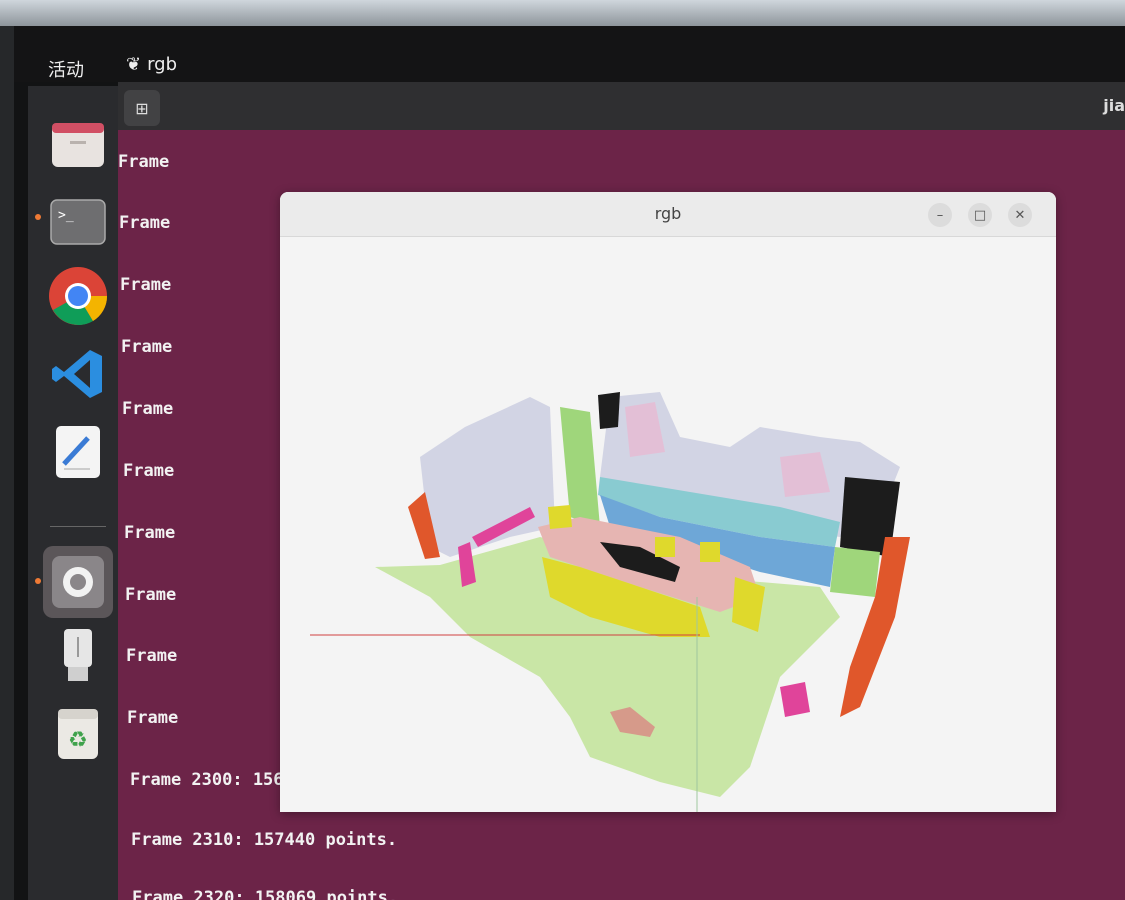  I want to click on minimize-icon: –, so click(940, 215).